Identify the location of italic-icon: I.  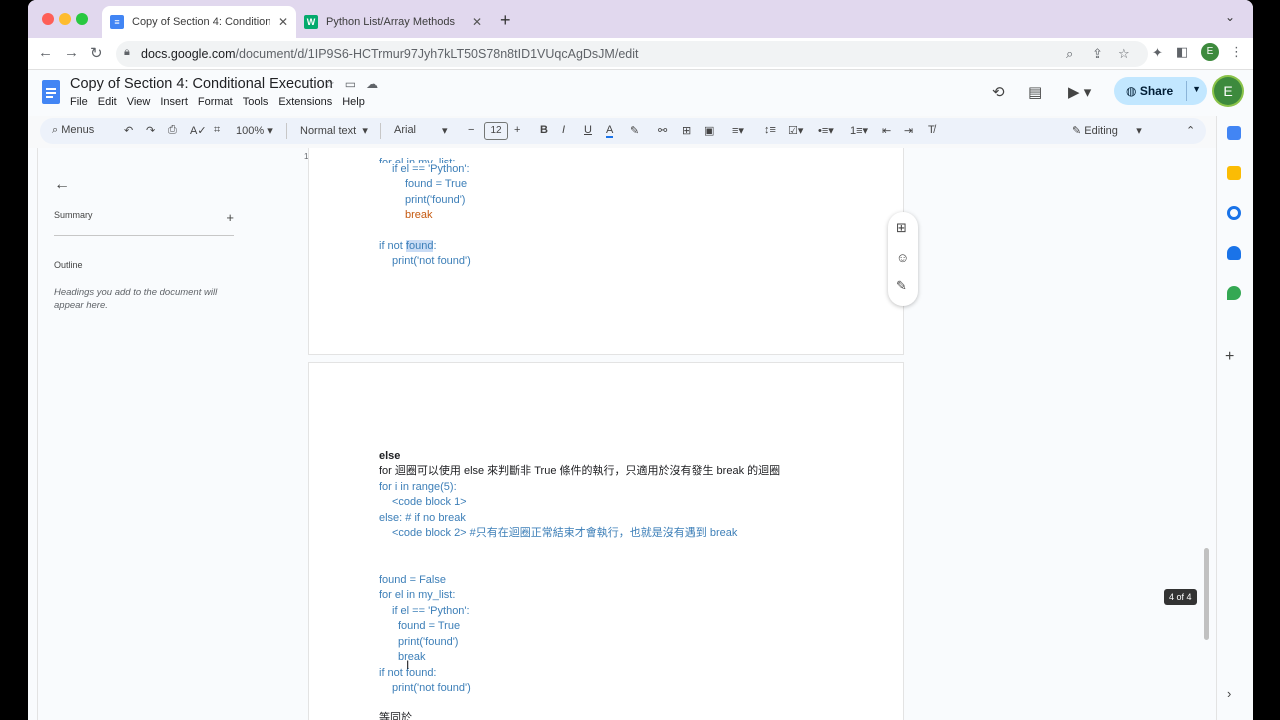
(563, 130).